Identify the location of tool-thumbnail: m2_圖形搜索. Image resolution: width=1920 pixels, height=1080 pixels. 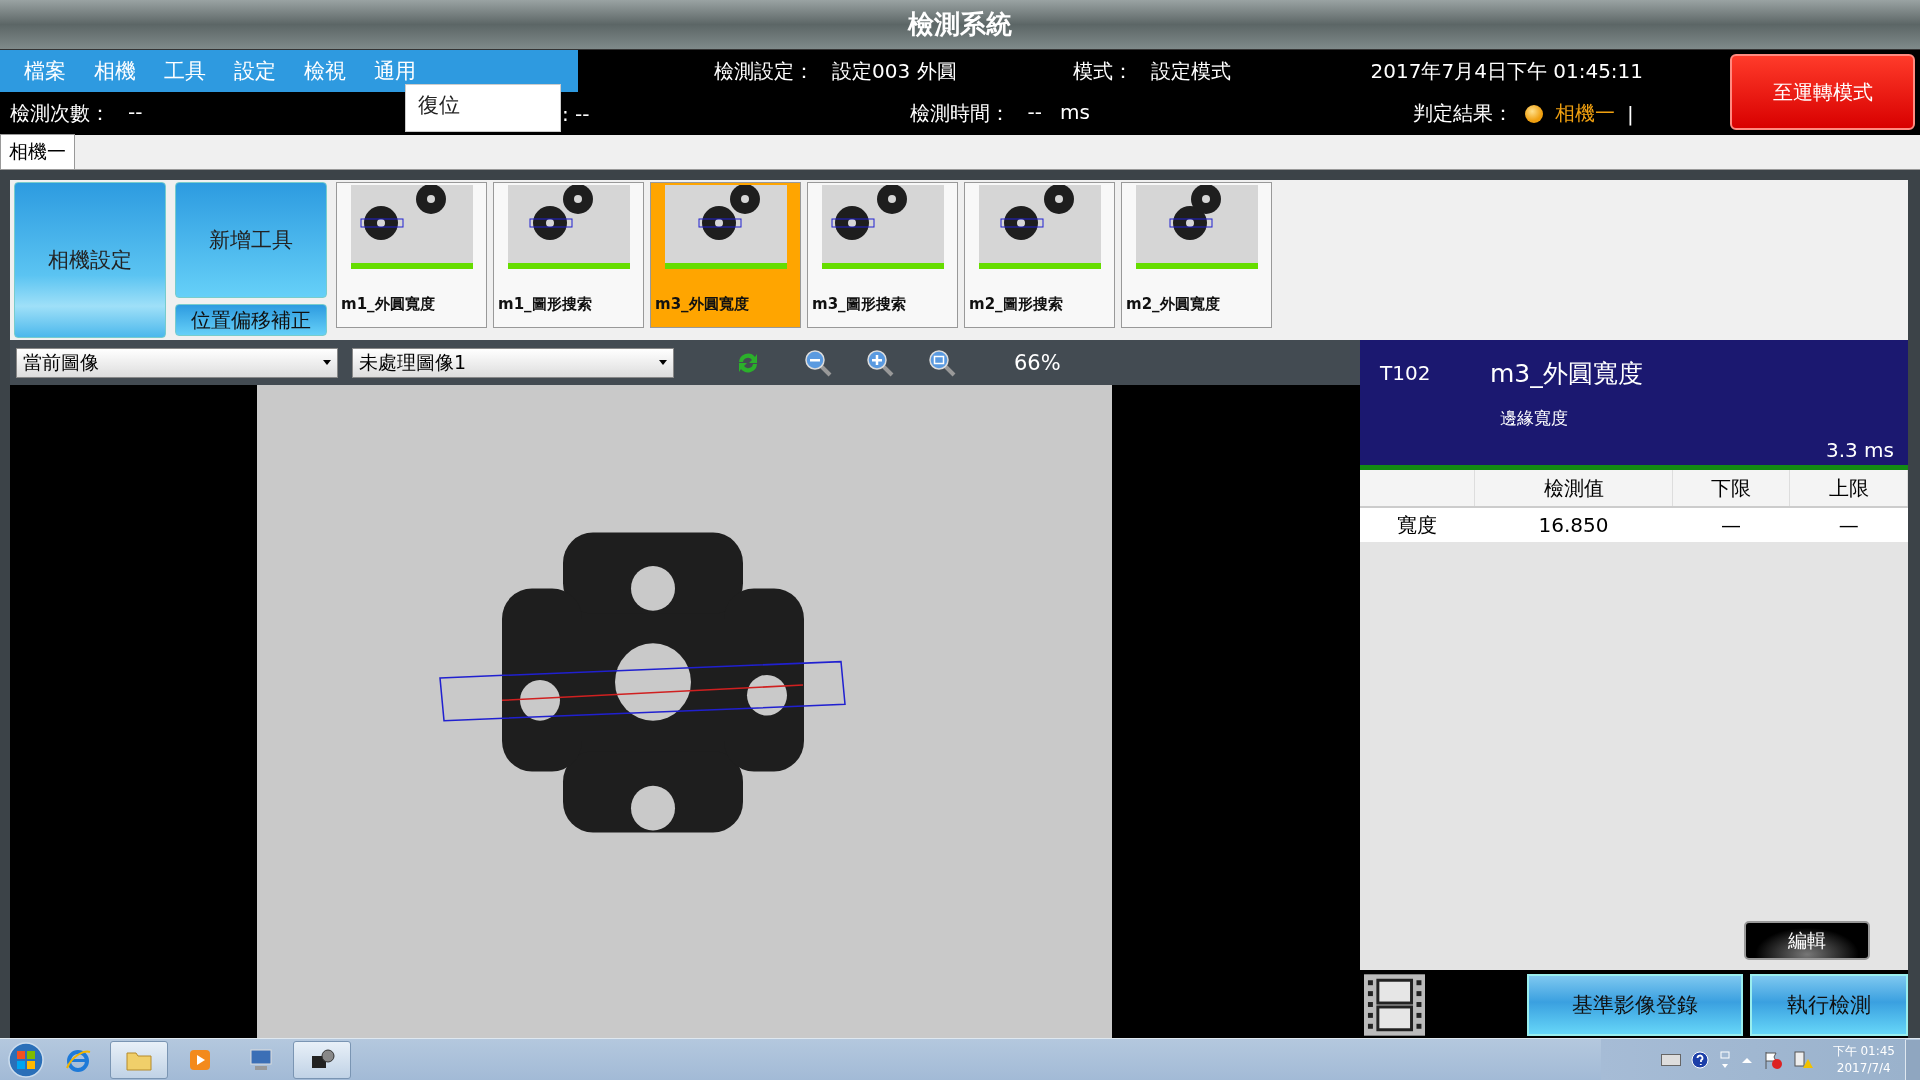
(1039, 255).